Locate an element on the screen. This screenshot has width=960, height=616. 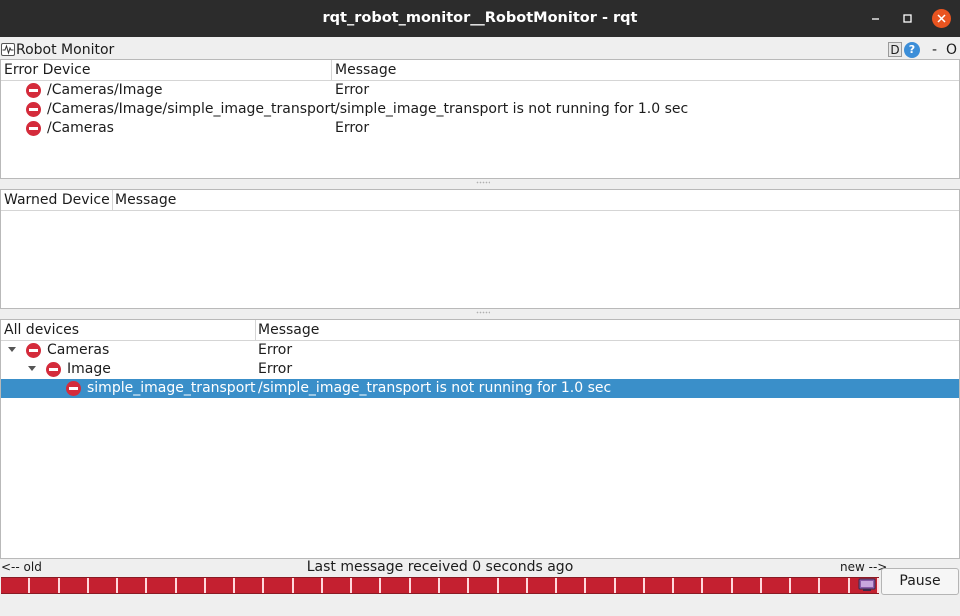
tree-item-name: Image is located at coordinates (89, 369).